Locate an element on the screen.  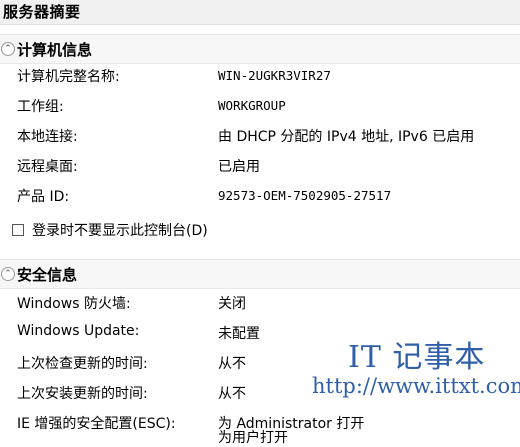
row-value: WIN-2UGKR3VIR27 is located at coordinates (274, 75).